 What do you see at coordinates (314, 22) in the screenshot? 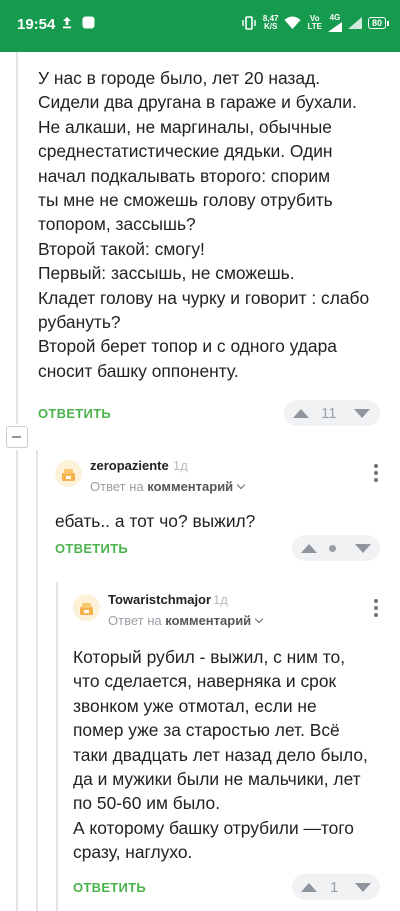
I see `network-type: Vo LTE` at bounding box center [314, 22].